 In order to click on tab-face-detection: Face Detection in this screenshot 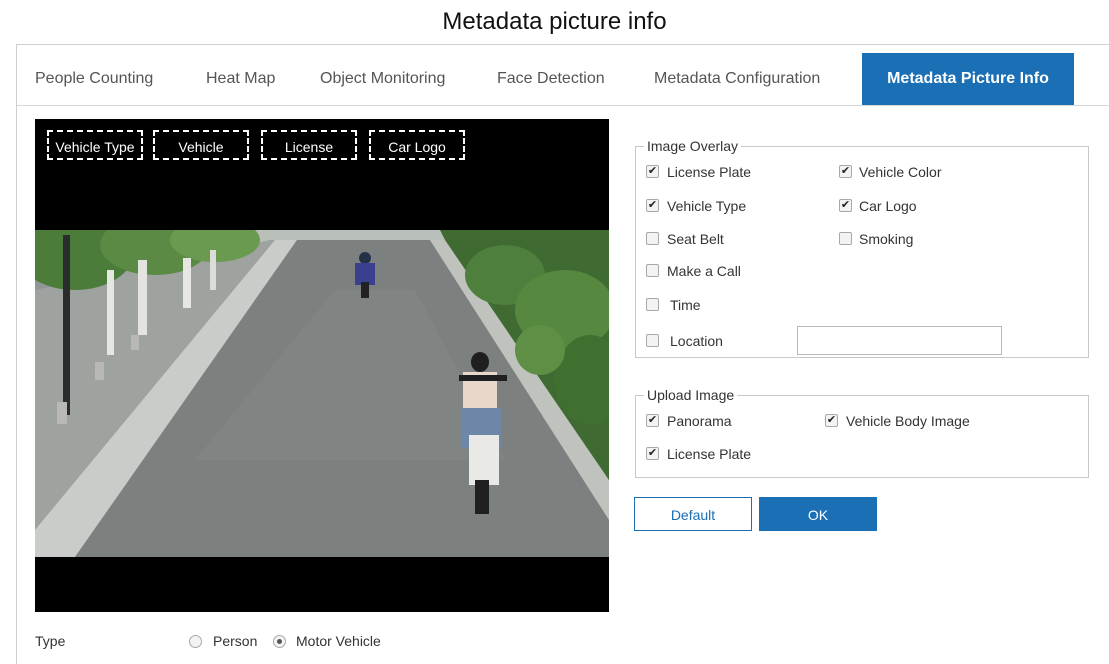, I will do `click(551, 79)`.